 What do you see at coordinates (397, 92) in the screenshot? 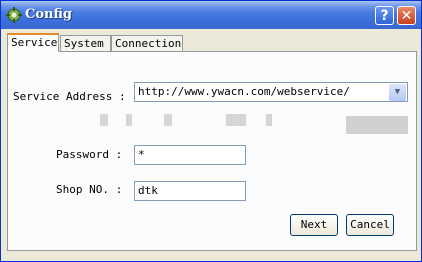
I see `chevron-down-icon: ▼` at bounding box center [397, 92].